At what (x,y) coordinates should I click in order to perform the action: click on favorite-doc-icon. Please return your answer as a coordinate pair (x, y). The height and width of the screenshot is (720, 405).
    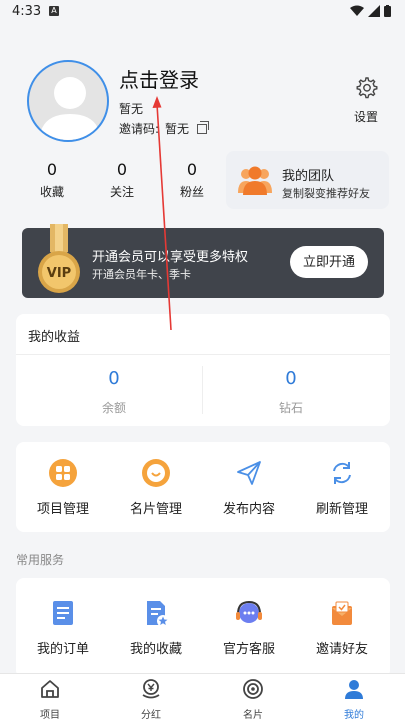
    Looking at the image, I should click on (158, 614).